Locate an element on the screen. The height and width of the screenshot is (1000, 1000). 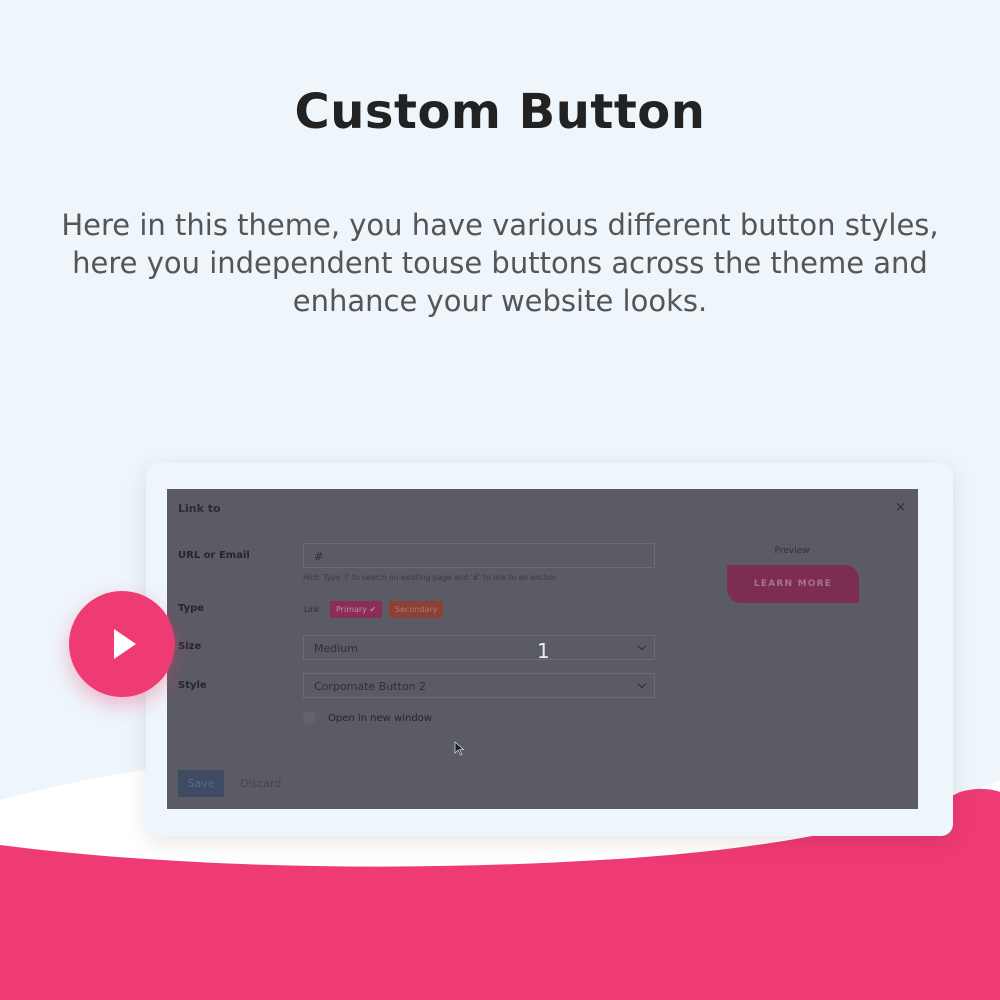
type-option-secondary: Secondary is located at coordinates (416, 609).